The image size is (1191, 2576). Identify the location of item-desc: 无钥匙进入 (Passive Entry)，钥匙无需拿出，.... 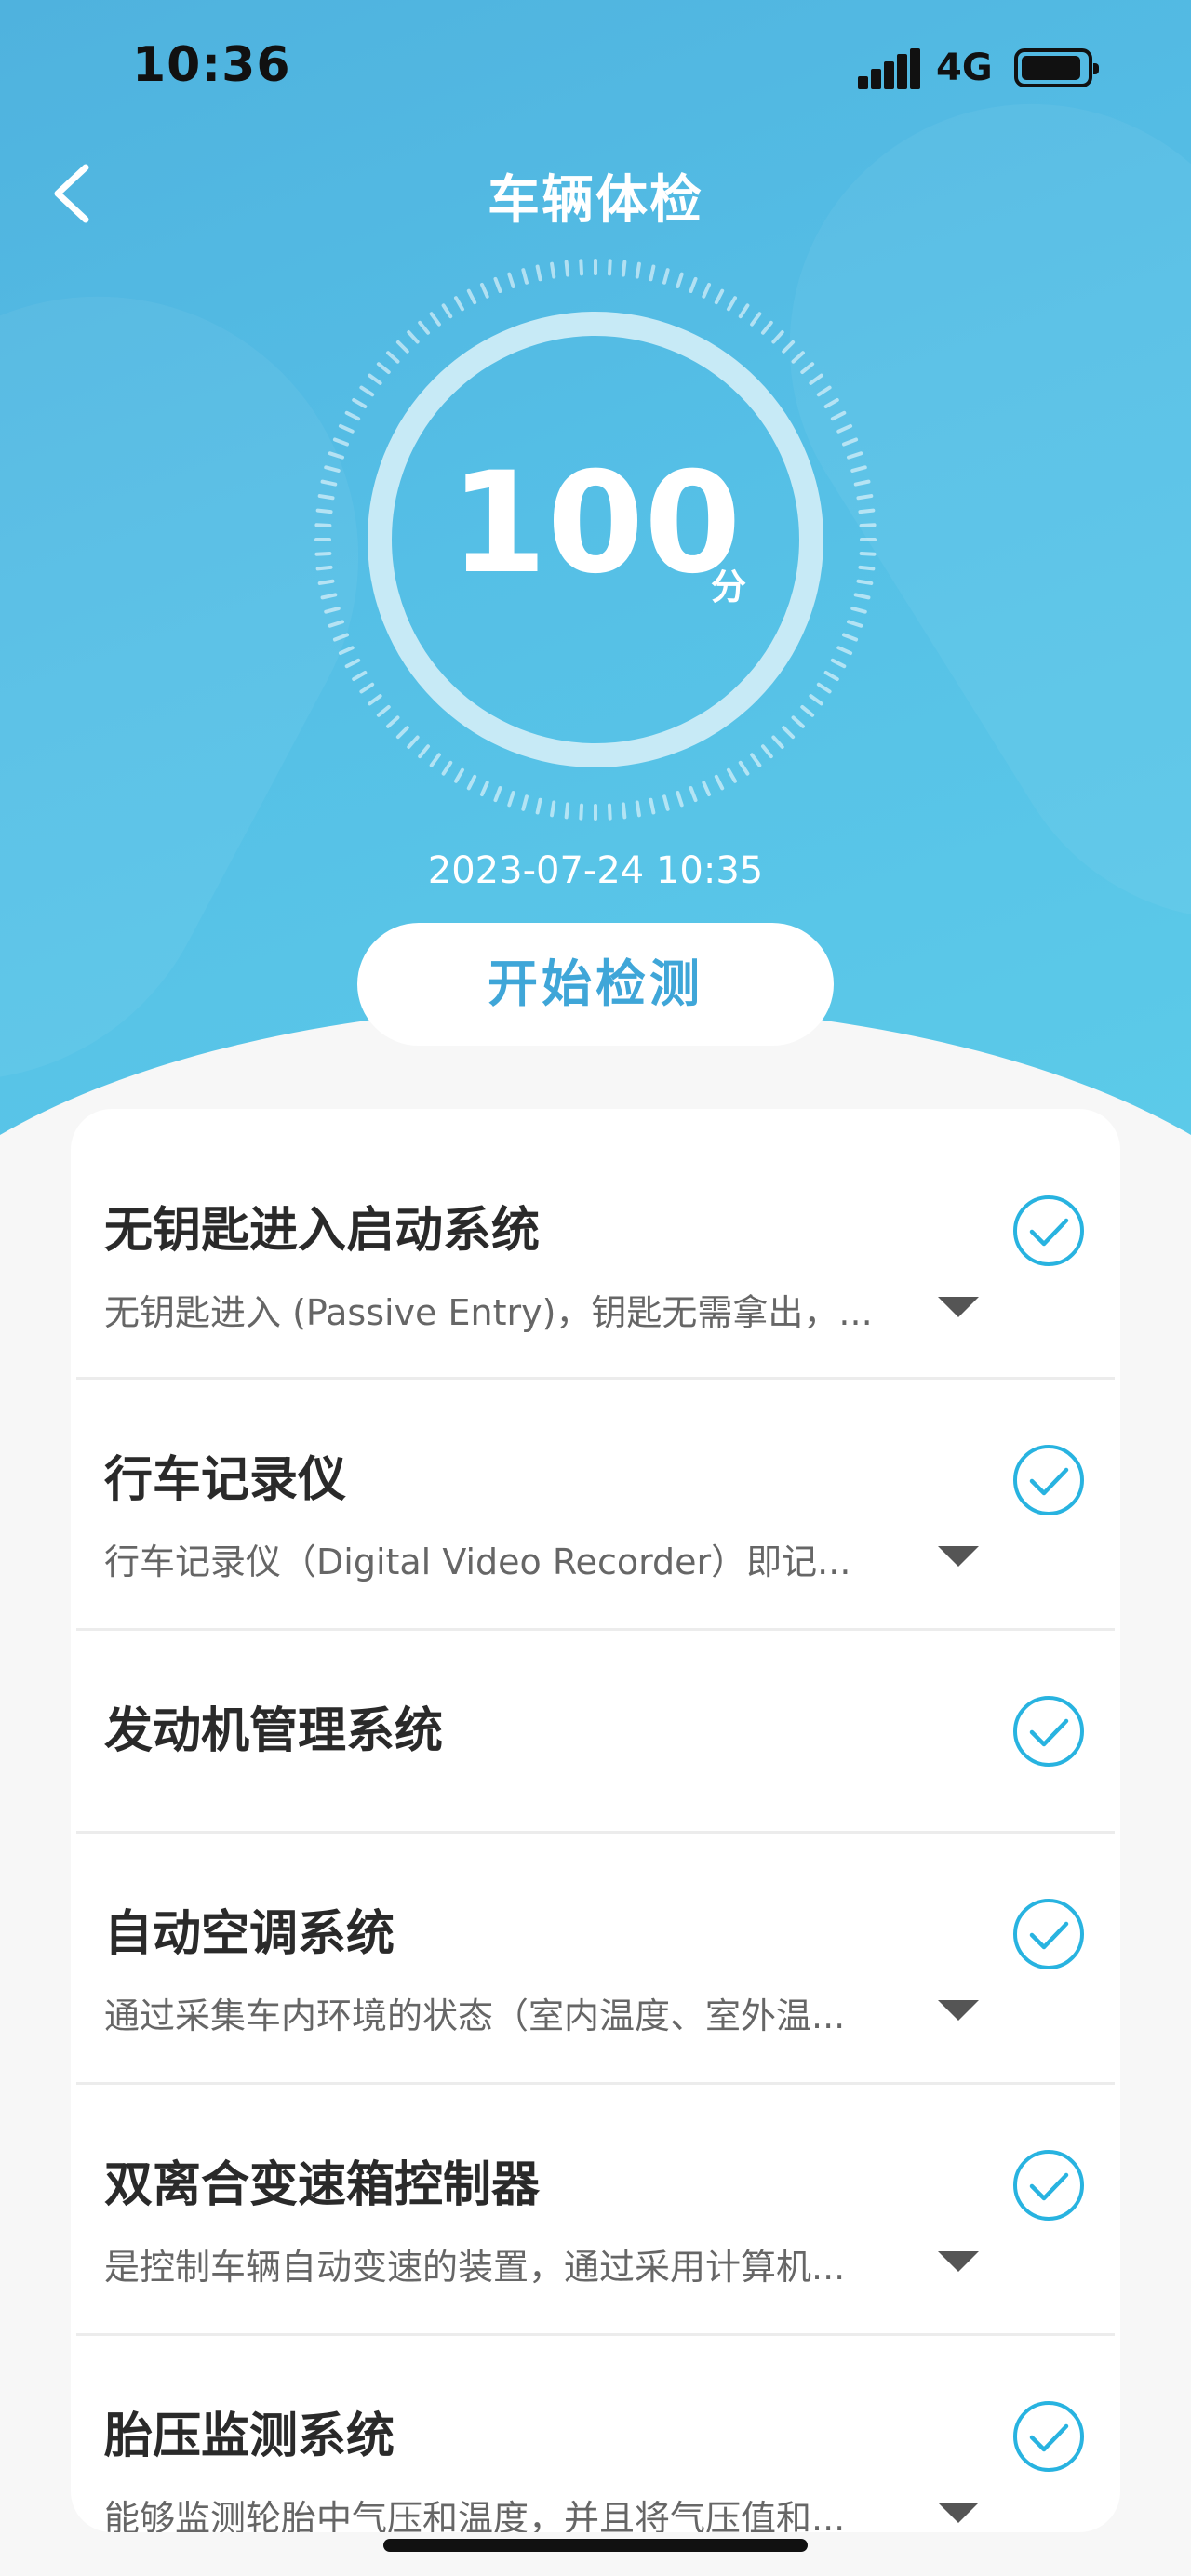
(488, 1312).